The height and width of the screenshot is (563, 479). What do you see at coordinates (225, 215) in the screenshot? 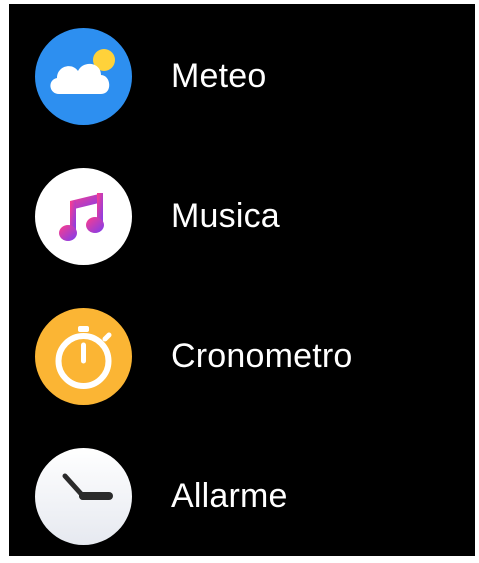
I see `app-label: Musica` at bounding box center [225, 215].